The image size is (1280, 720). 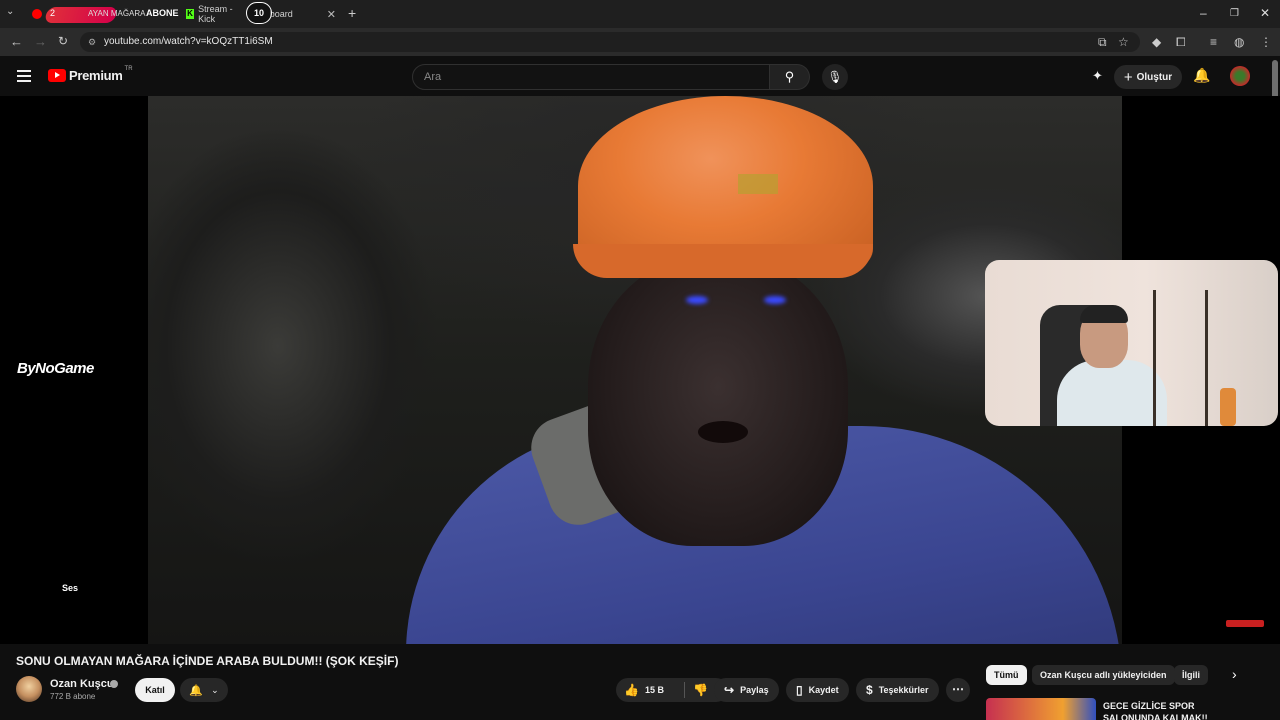 What do you see at coordinates (758, 184) in the screenshot?
I see `video-helmet-label` at bounding box center [758, 184].